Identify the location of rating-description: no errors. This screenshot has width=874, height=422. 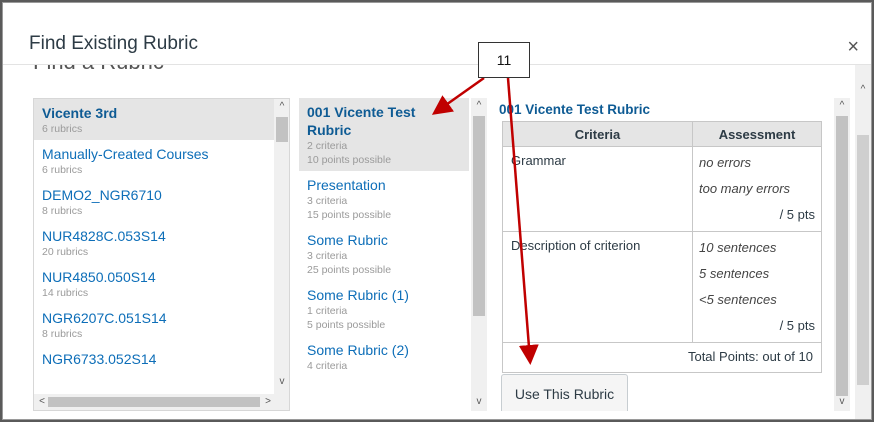
(725, 162).